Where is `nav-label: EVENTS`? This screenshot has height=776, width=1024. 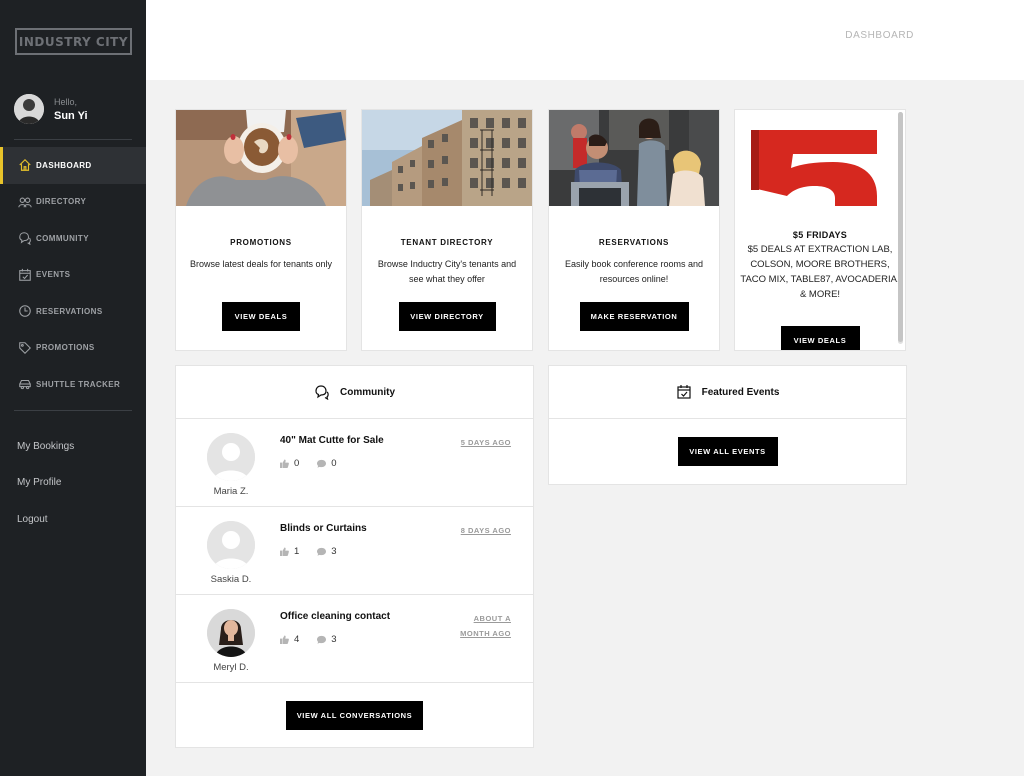
nav-label: EVENTS is located at coordinates (53, 275).